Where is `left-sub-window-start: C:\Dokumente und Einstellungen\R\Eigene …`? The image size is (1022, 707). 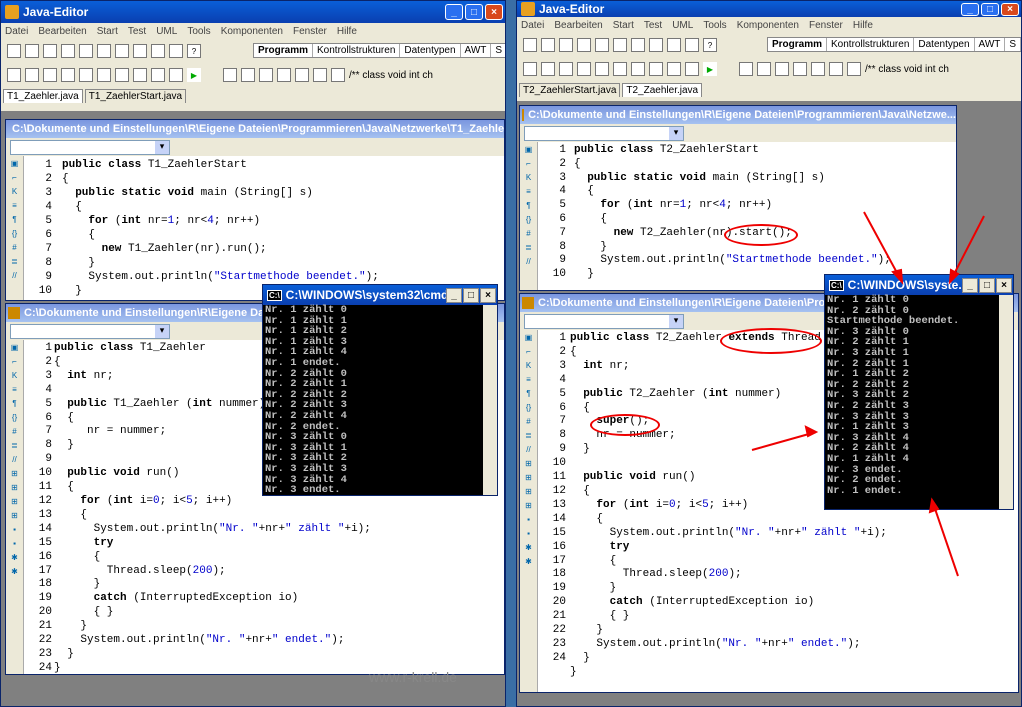
left-sub-window-start: C:\Dokumente und Einstellungen\R\Eigene … is located at coordinates (255, 210).